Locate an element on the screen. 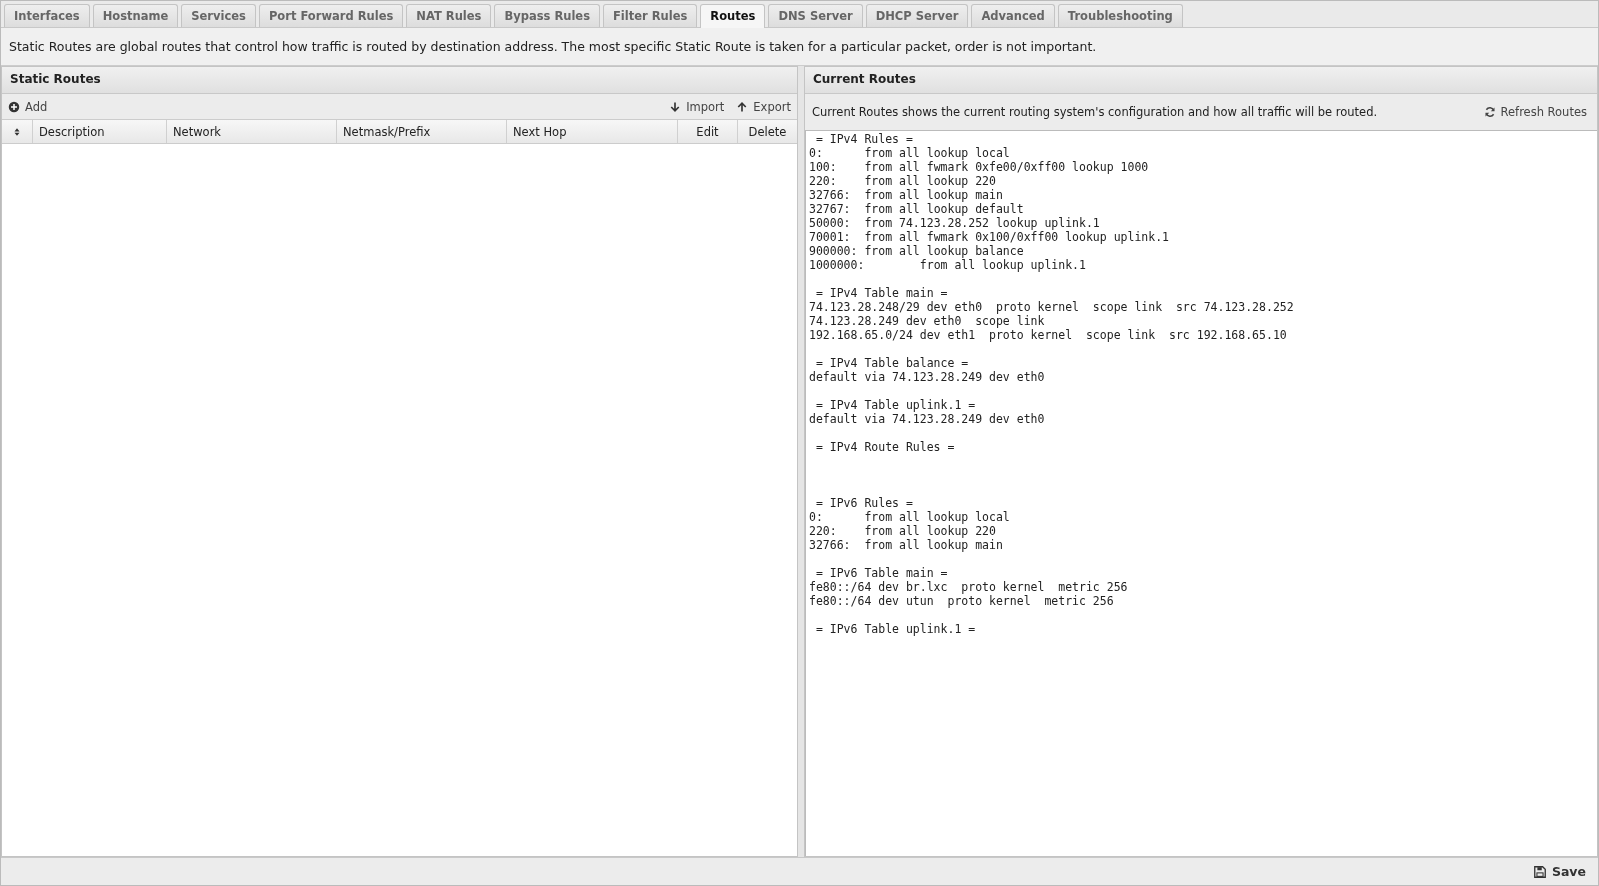 The width and height of the screenshot is (1599, 886). panel-title: Current Routes is located at coordinates (1201, 80).